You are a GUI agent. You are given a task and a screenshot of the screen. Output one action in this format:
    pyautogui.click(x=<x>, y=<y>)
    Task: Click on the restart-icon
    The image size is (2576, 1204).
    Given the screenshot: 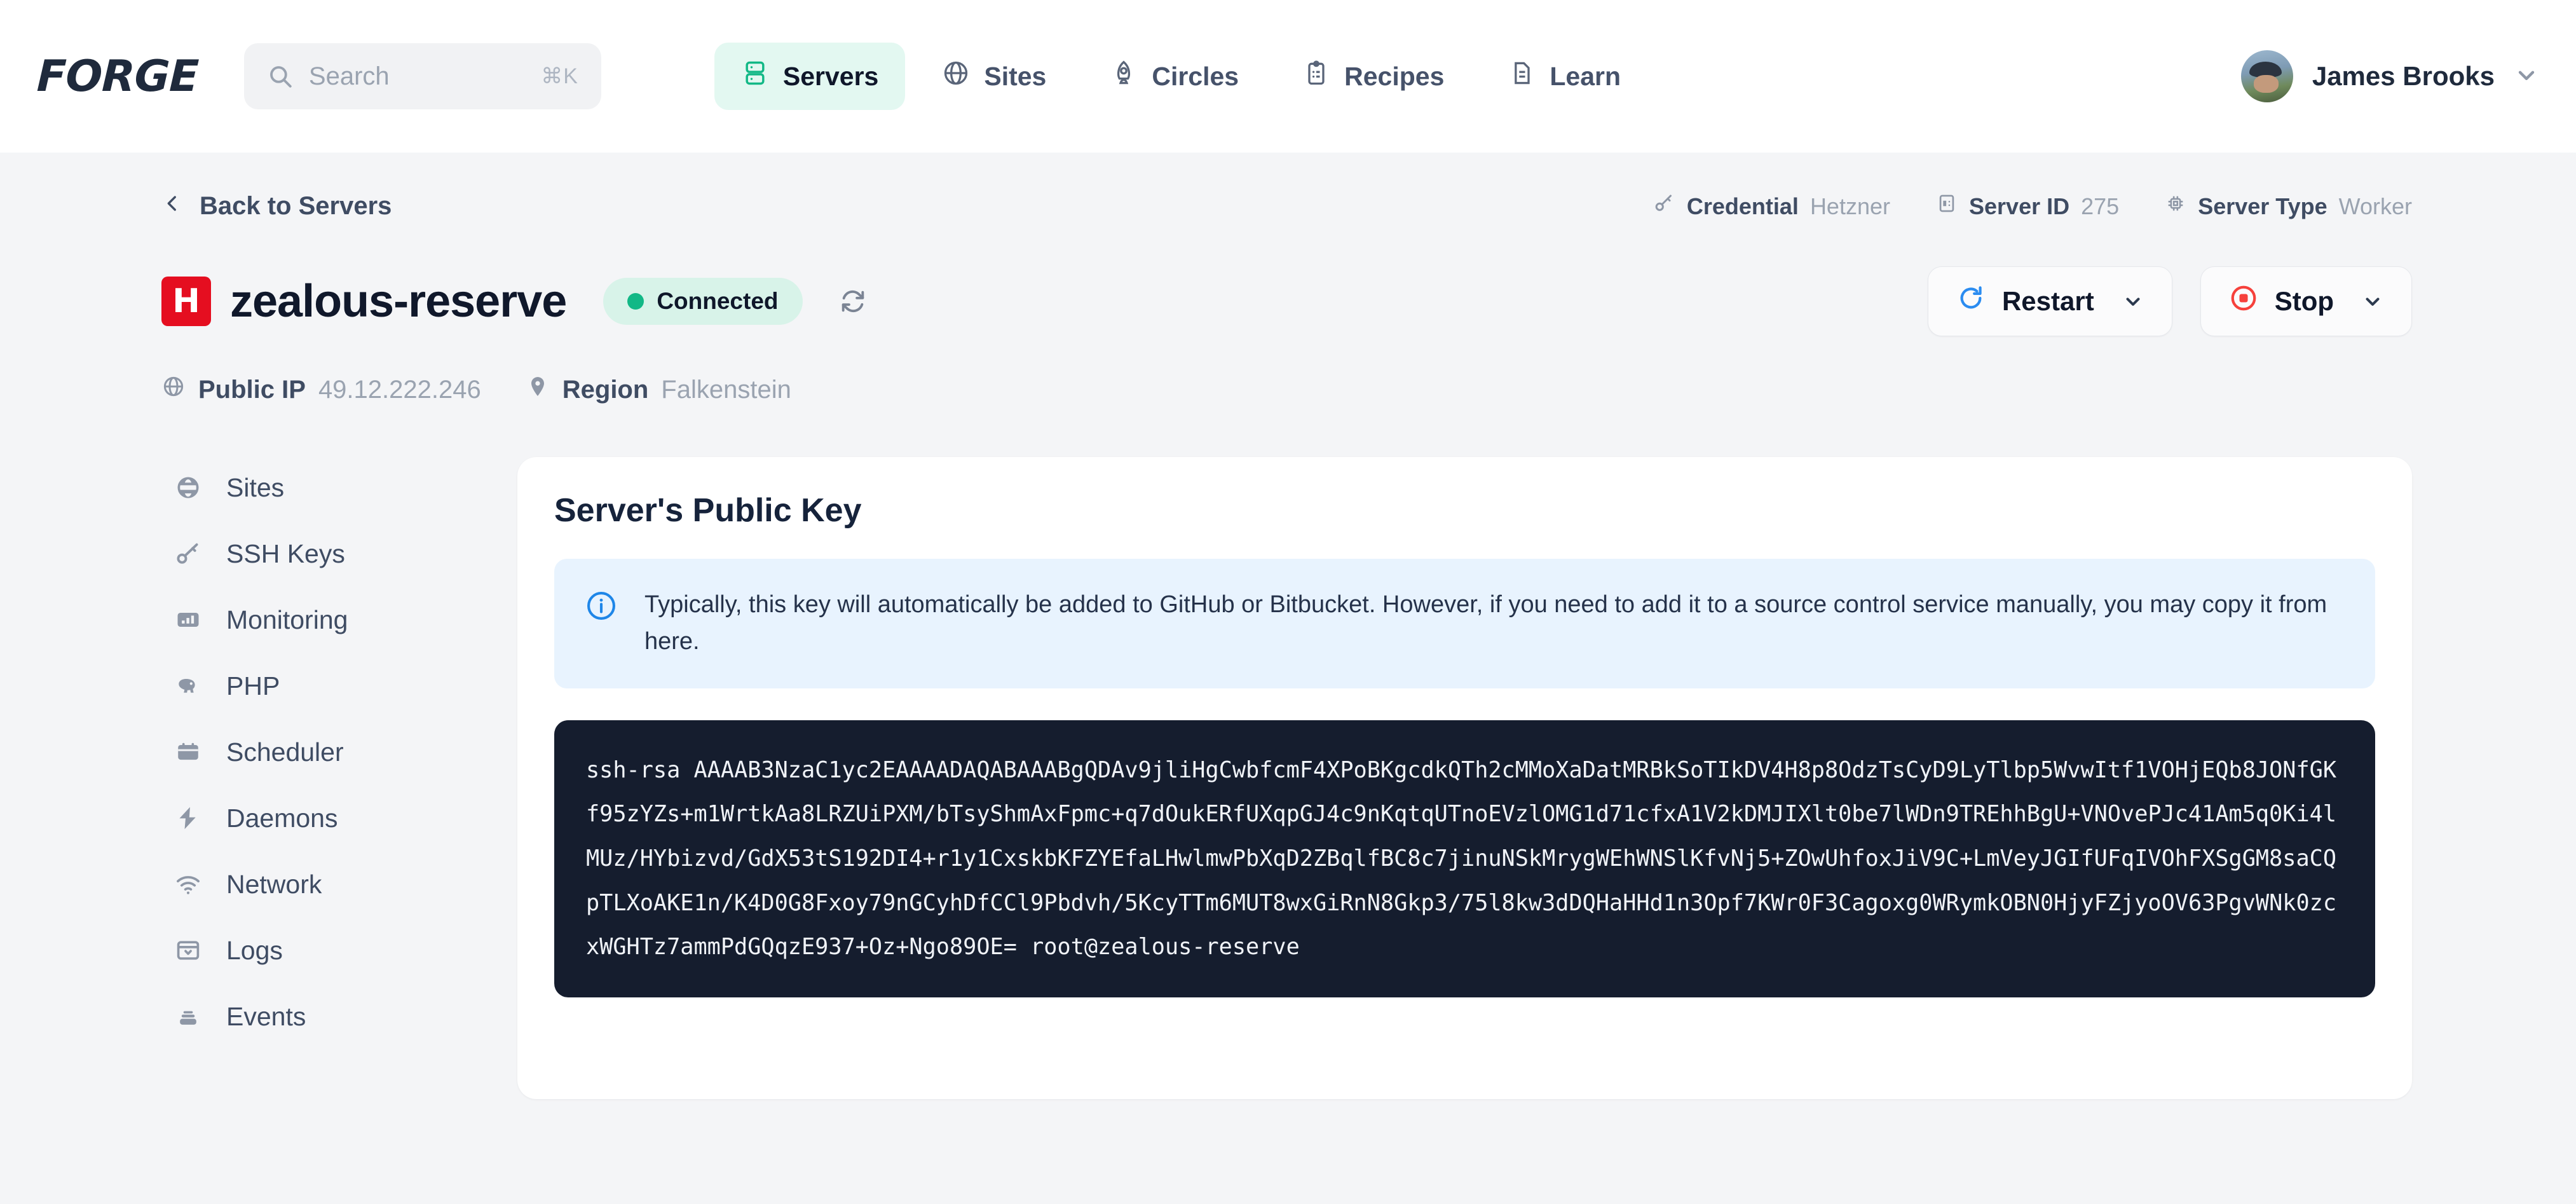 What is the action you would take?
    pyautogui.click(x=1971, y=301)
    